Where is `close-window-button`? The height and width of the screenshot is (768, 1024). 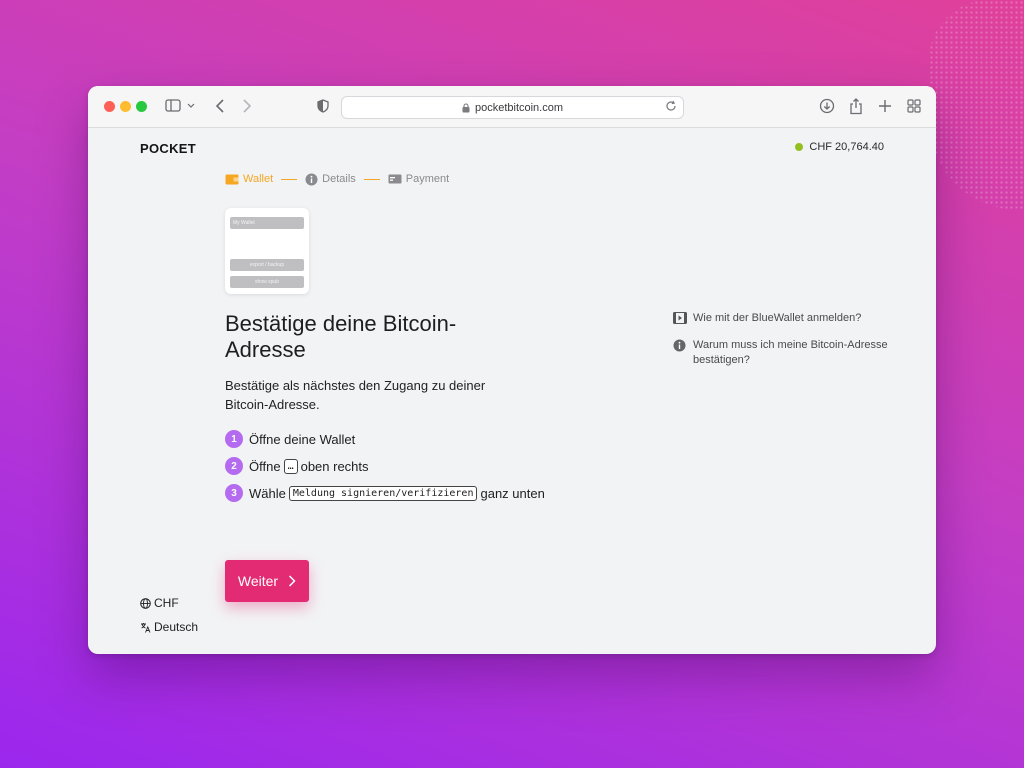 close-window-button is located at coordinates (109, 106).